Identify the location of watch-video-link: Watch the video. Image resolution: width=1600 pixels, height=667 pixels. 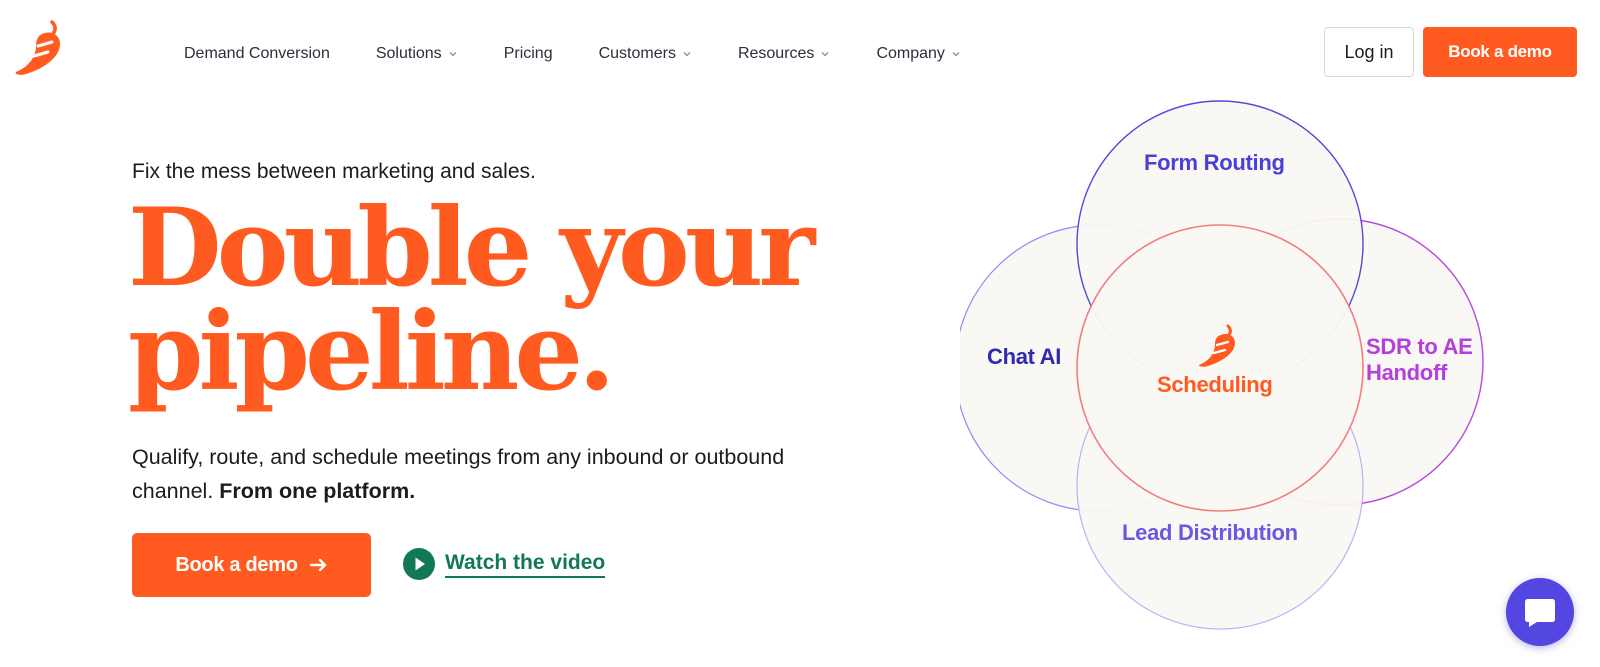
(504, 564).